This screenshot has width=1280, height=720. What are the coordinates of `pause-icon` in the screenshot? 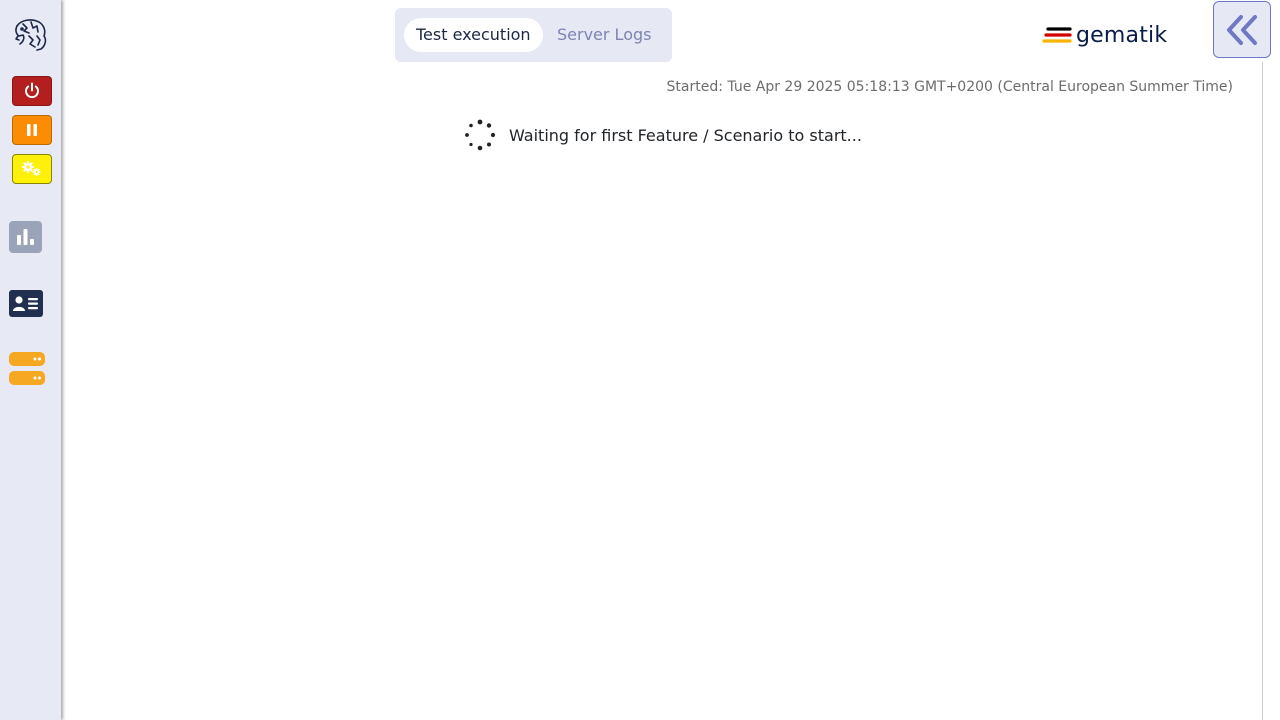 It's located at (32, 130).